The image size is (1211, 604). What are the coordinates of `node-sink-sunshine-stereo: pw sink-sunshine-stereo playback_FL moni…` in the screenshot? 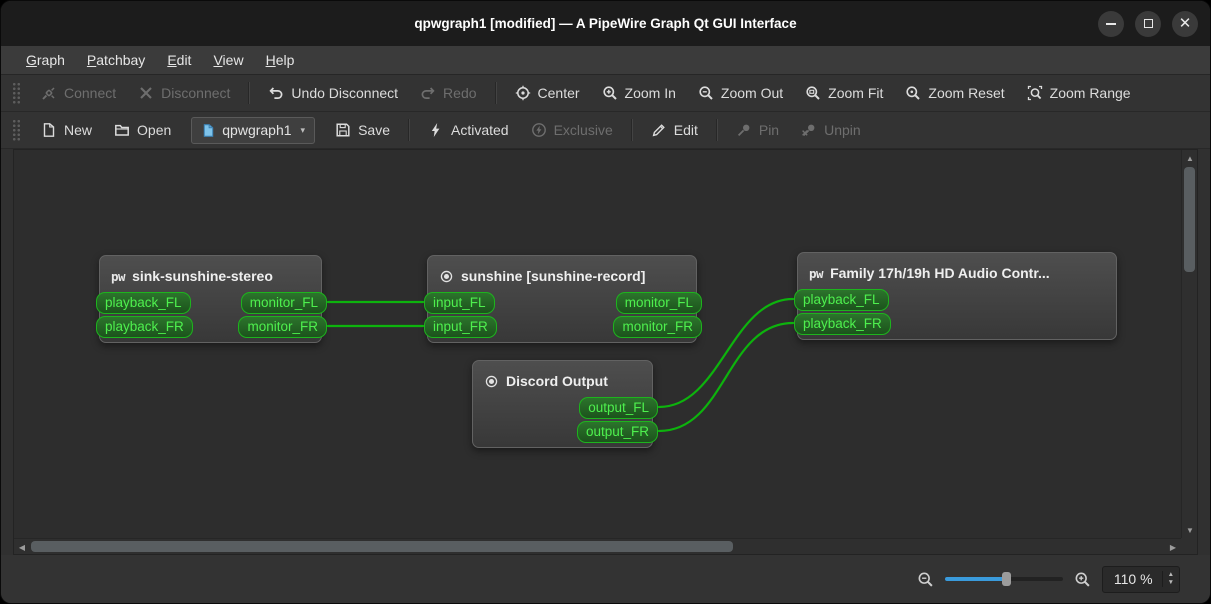 It's located at (211, 299).